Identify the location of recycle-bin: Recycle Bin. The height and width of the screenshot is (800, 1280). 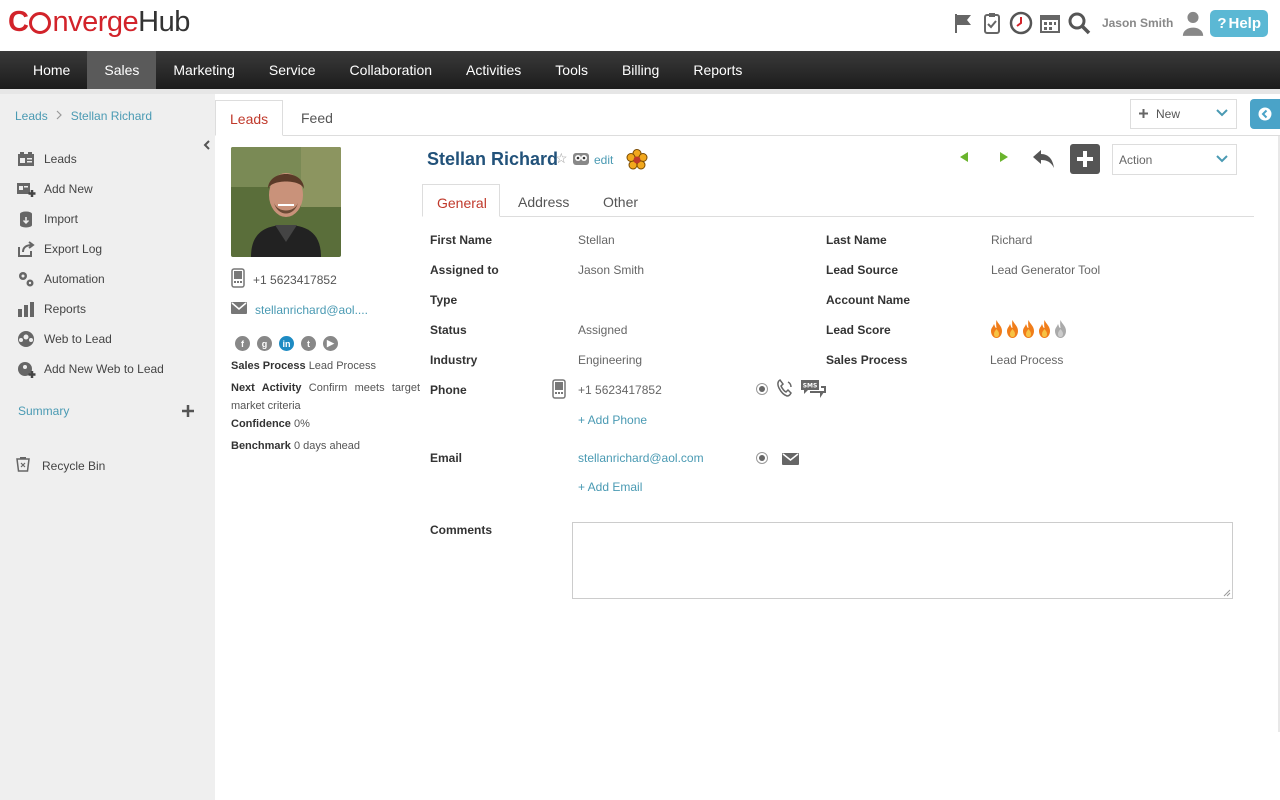
(60, 465).